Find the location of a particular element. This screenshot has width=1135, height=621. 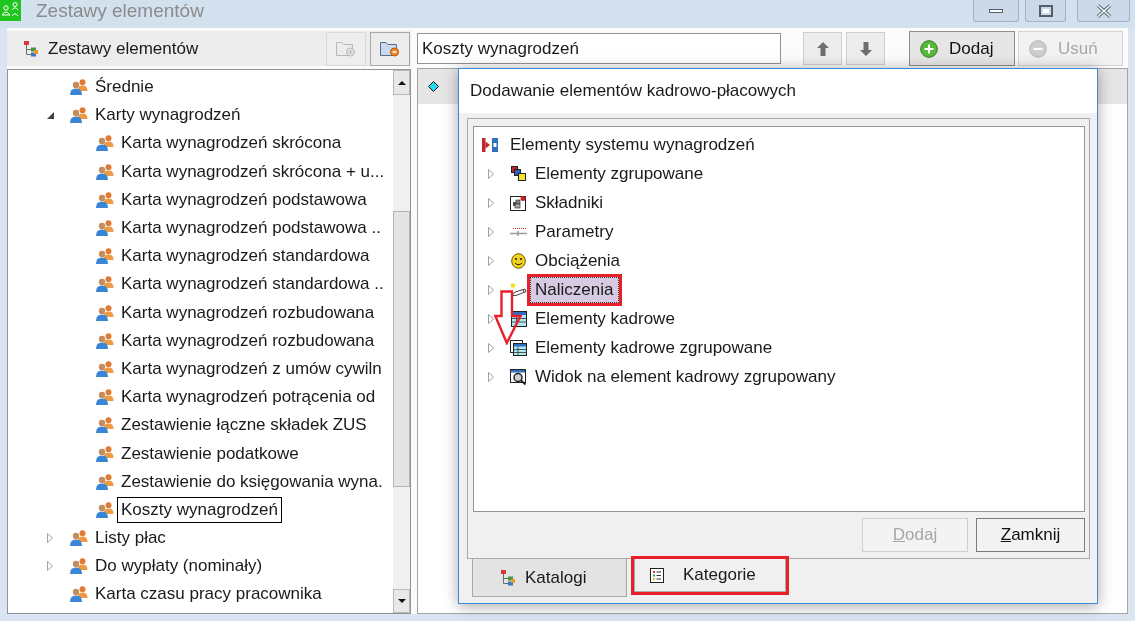

expanded-arrow-icon is located at coordinates (50, 115).